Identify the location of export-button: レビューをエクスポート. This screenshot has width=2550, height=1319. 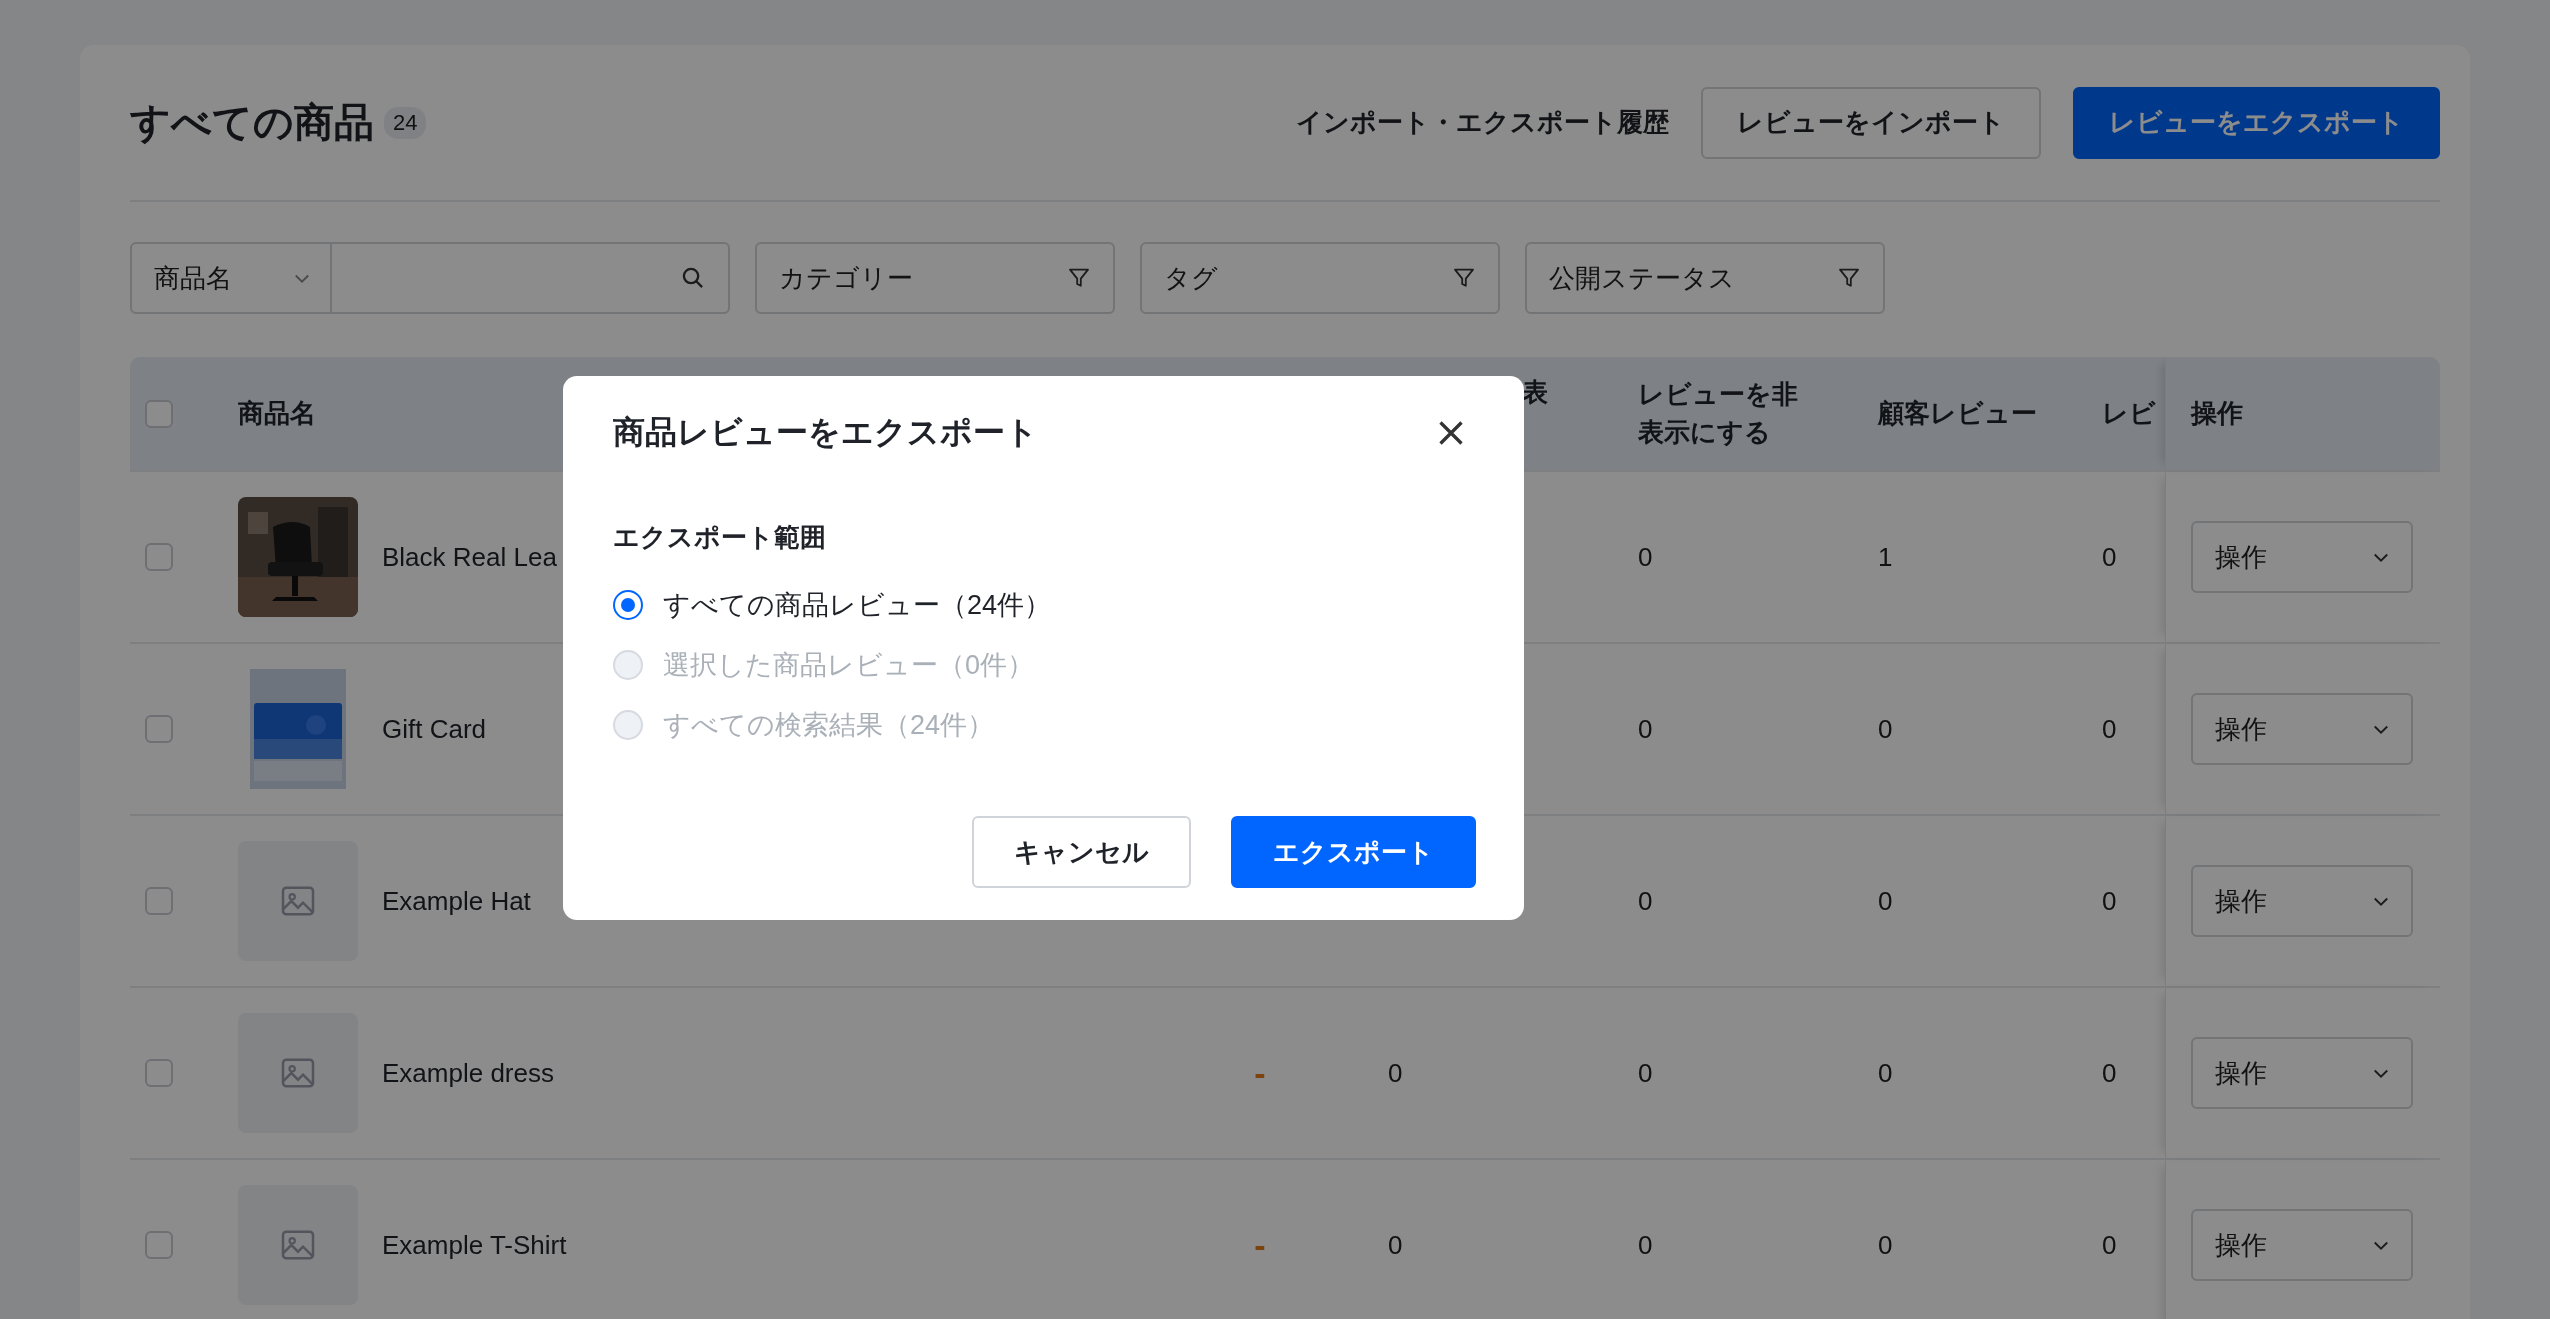
(2256, 122).